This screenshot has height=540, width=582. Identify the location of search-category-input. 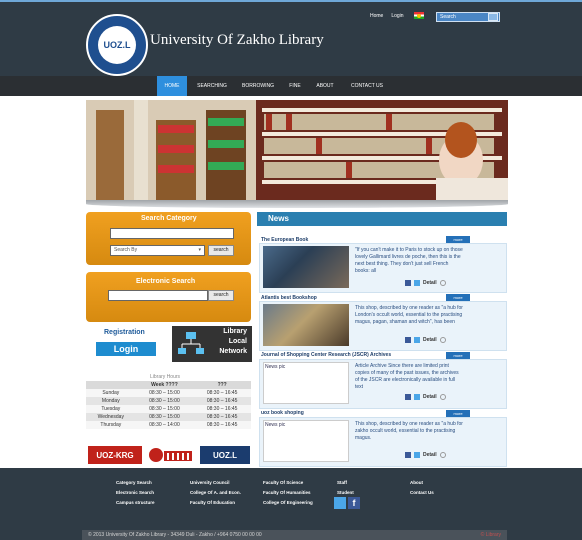
(172, 233).